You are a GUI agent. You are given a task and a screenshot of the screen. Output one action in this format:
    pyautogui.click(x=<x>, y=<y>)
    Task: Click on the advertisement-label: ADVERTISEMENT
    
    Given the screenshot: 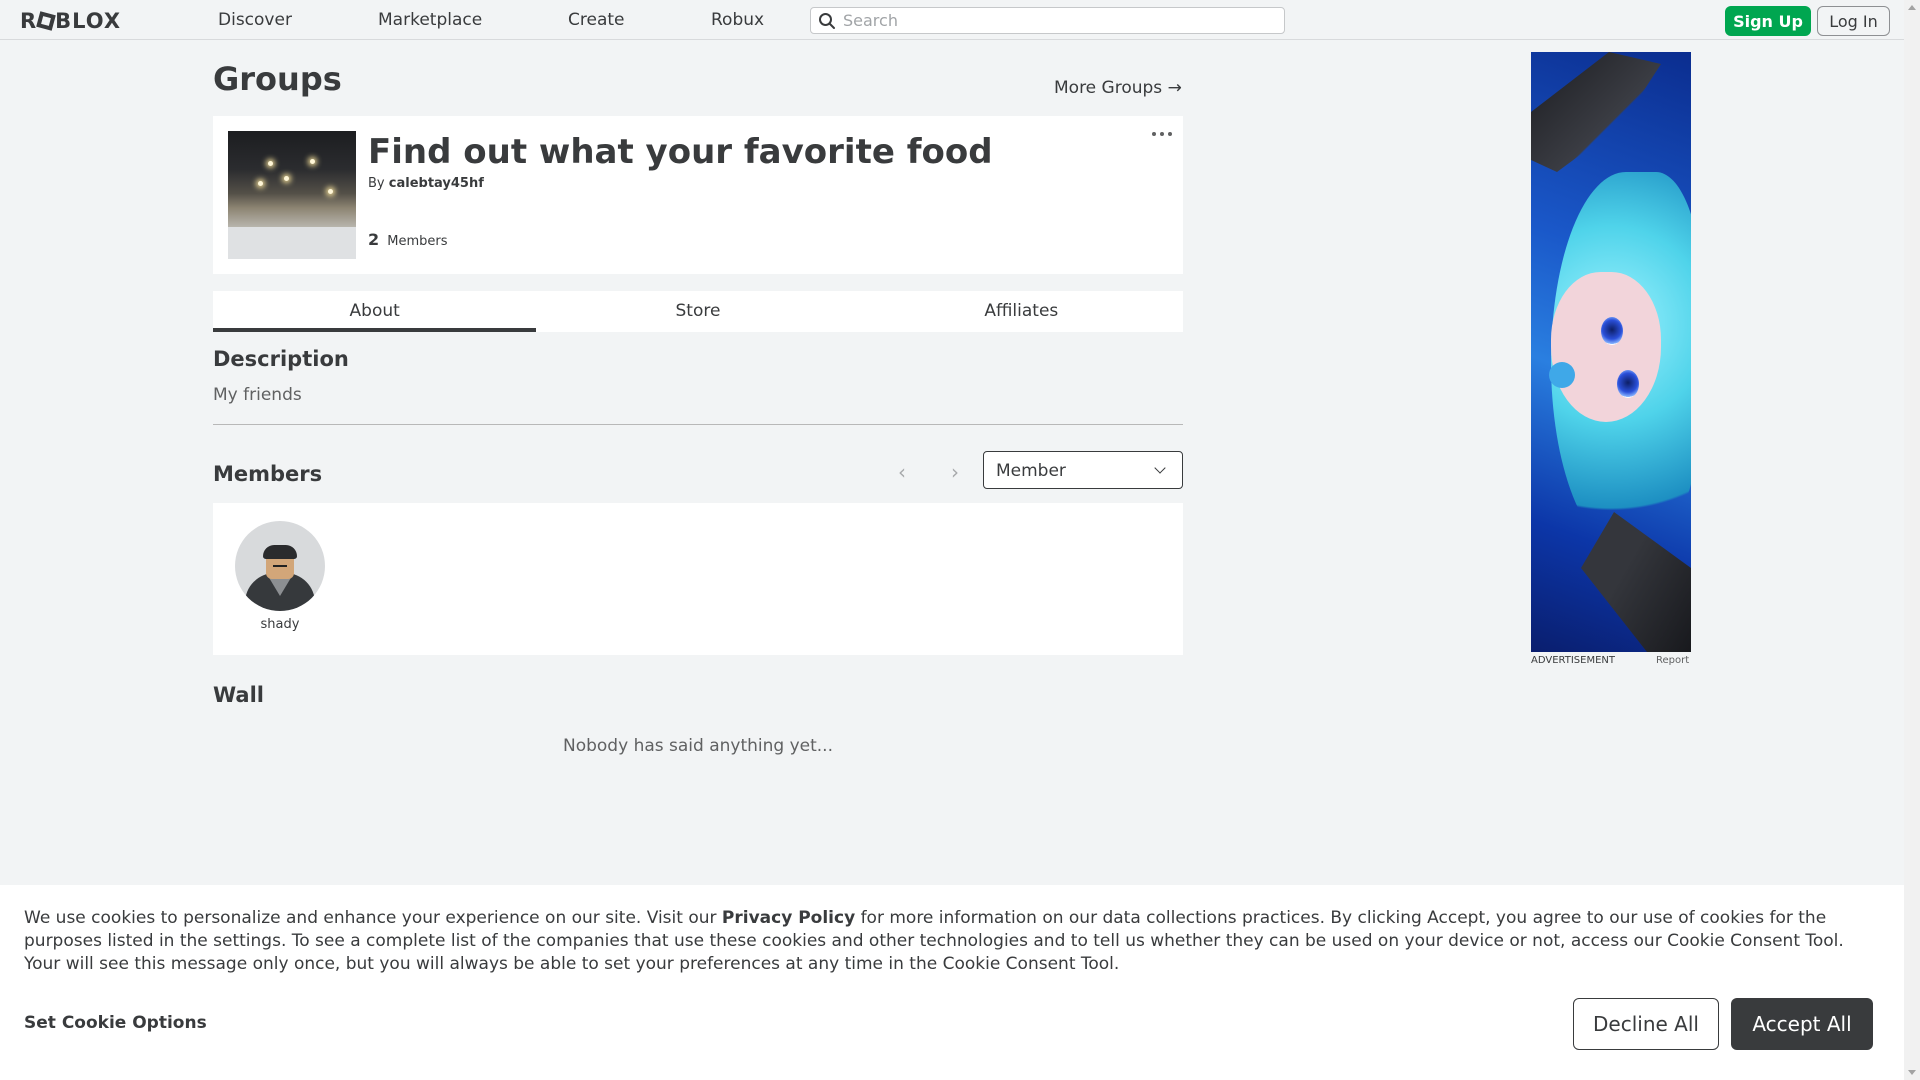 What is the action you would take?
    pyautogui.click(x=1573, y=660)
    